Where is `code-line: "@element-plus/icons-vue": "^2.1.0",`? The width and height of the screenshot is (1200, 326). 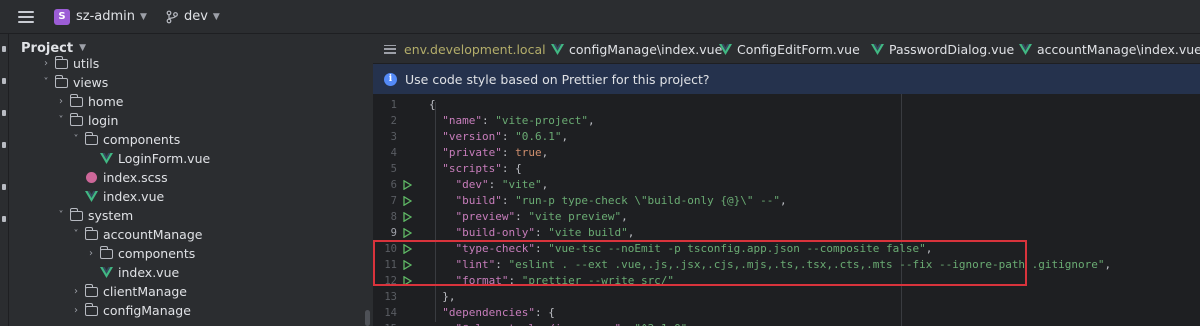 code-line: "@element-plus/icons-vue": "^2.1.0", is located at coordinates (561, 323).